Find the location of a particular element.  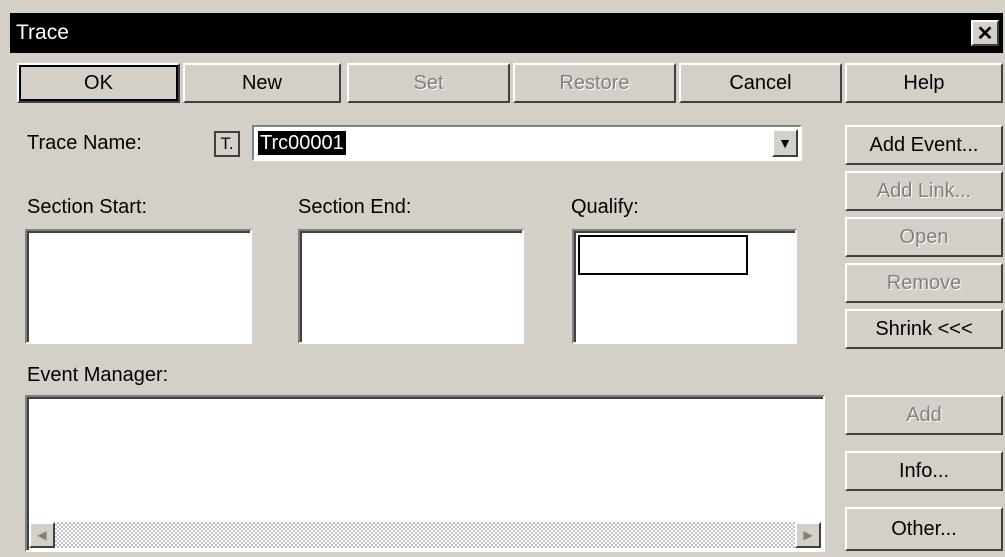

remove-button: Remove is located at coordinates (924, 283).